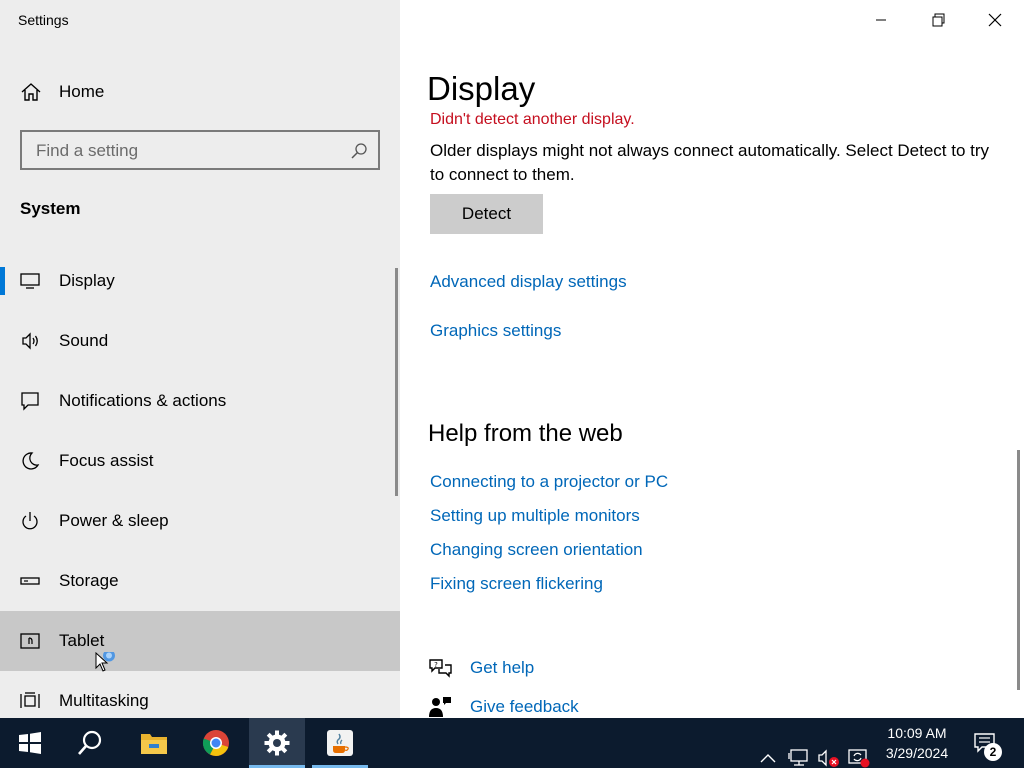 The width and height of the screenshot is (1024, 768). What do you see at coordinates (200, 92) in the screenshot?
I see `home-nav-item: Home` at bounding box center [200, 92].